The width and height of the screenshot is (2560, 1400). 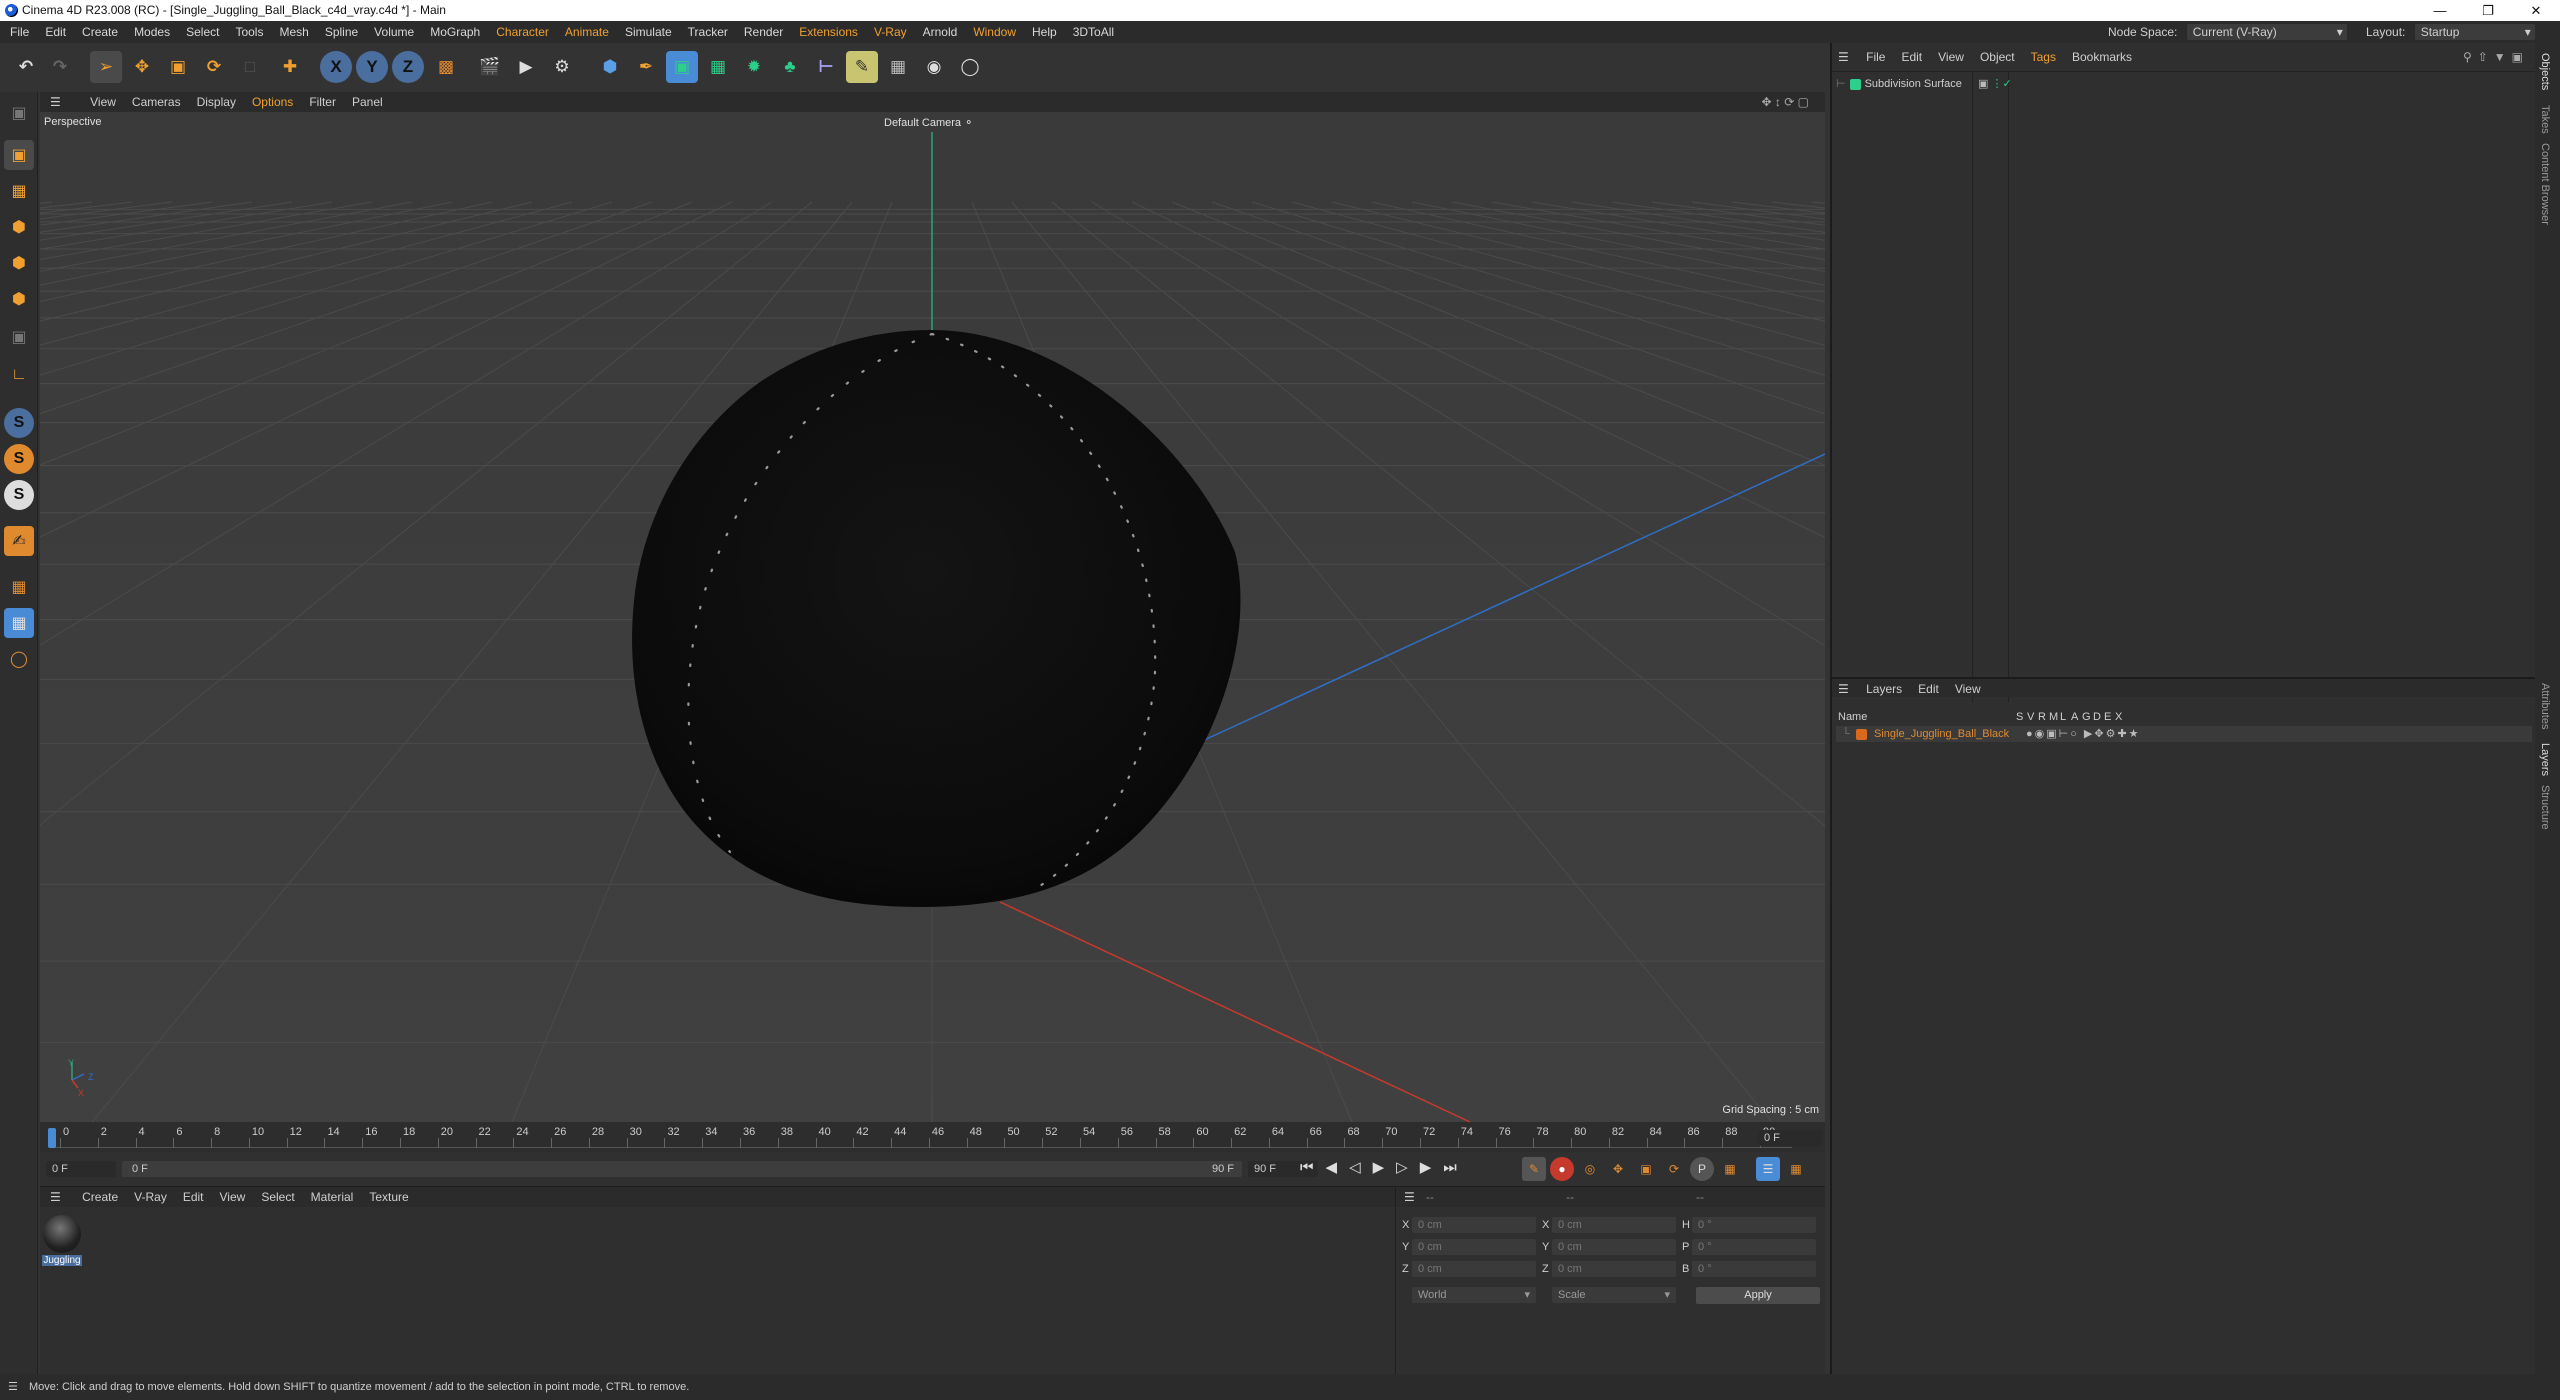 What do you see at coordinates (19, 113) in the screenshot?
I see `make-editable-icon: ▣` at bounding box center [19, 113].